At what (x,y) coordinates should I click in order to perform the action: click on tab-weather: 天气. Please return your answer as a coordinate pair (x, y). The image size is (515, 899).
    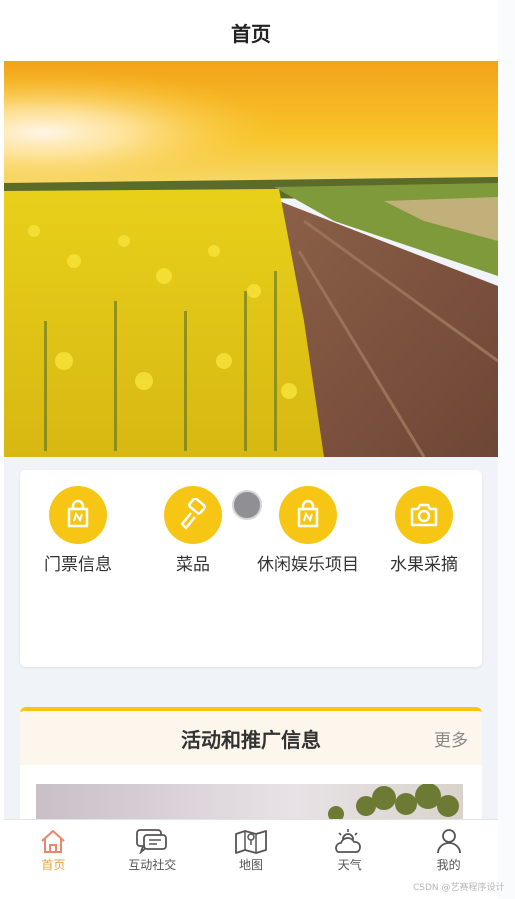
    Looking at the image, I should click on (349, 852).